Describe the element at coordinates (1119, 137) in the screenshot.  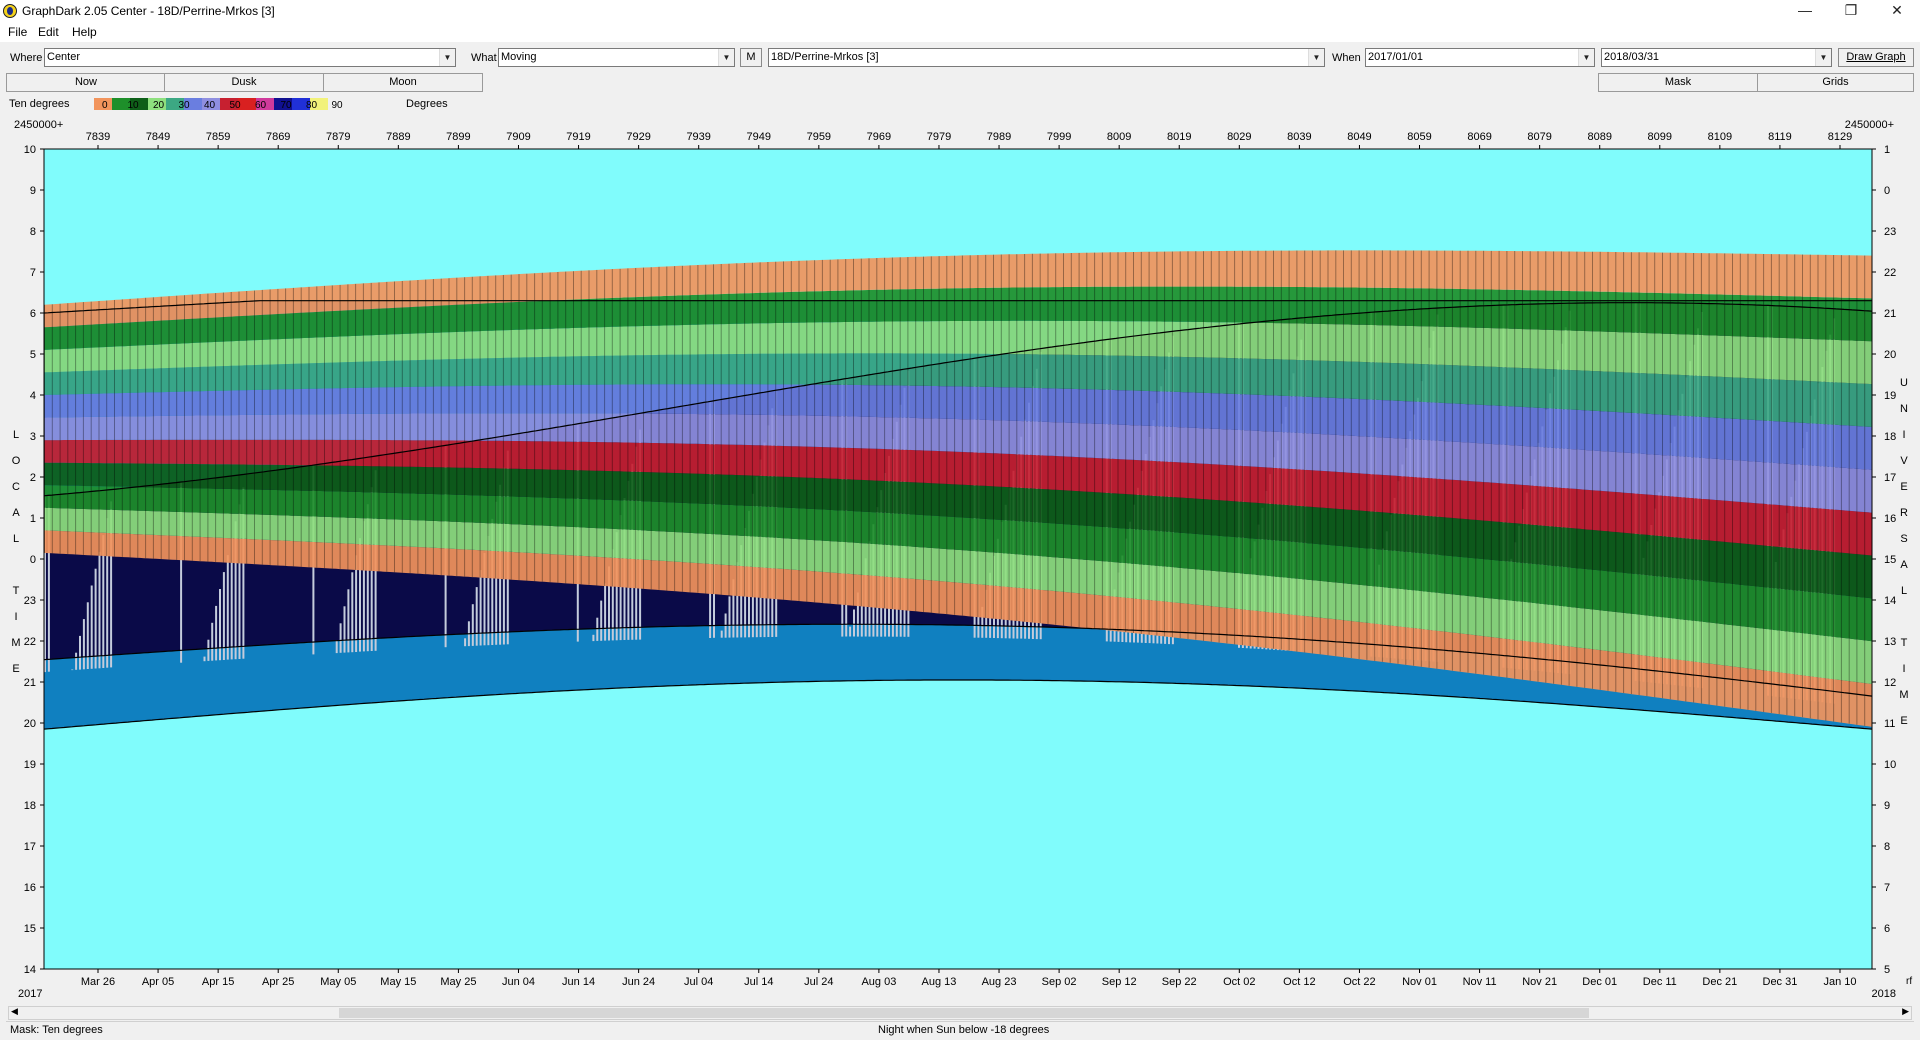
I see `jd-tick-label: 8009` at that location.